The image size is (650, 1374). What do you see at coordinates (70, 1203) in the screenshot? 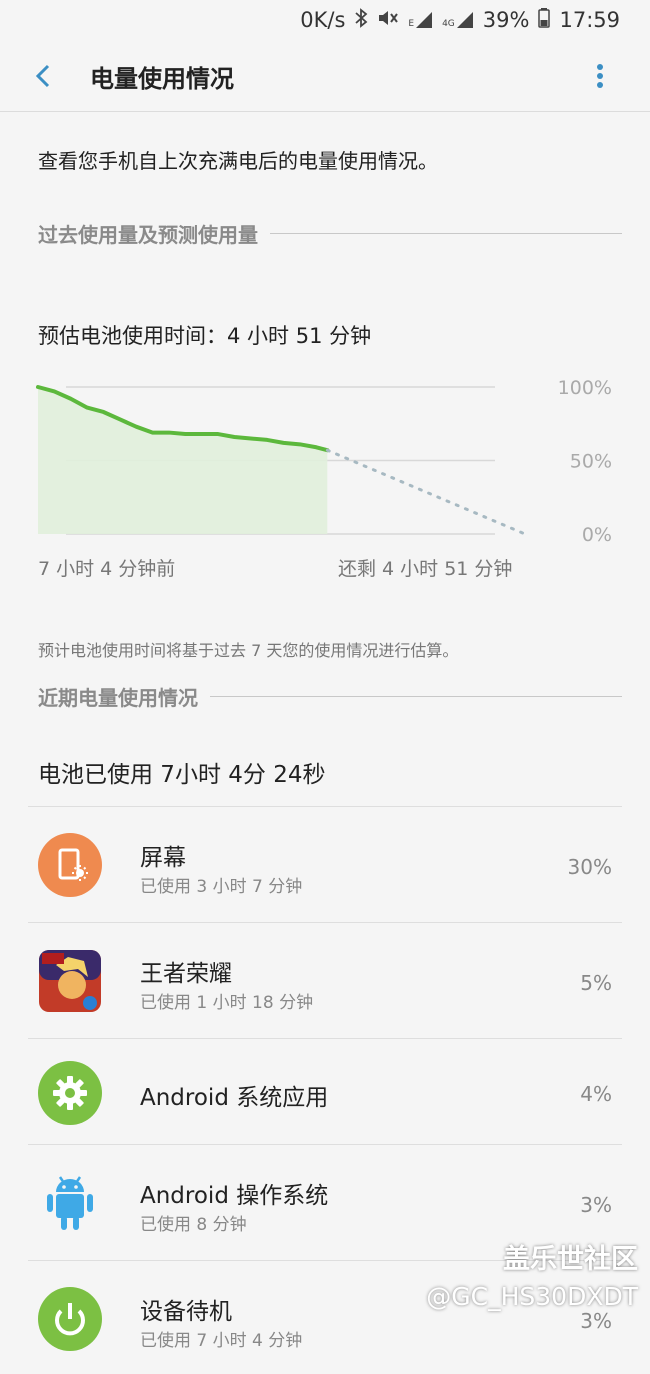
I see `android-icon` at bounding box center [70, 1203].